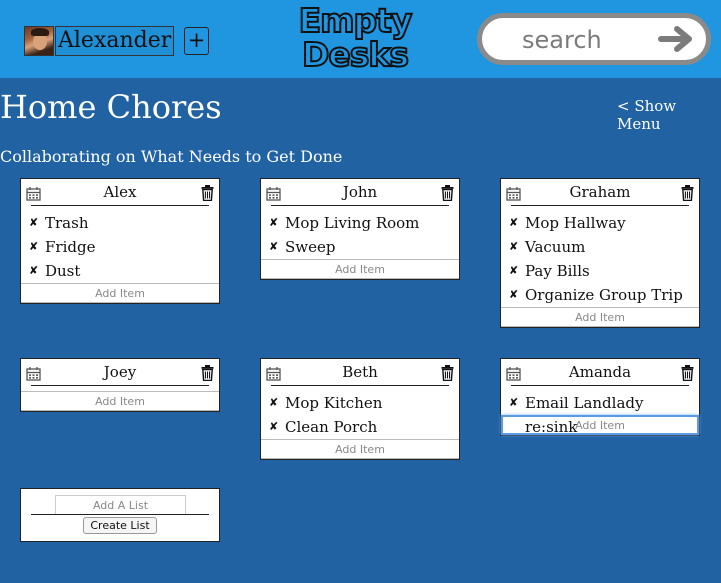  I want to click on user-profile: Alexander, so click(99, 40).